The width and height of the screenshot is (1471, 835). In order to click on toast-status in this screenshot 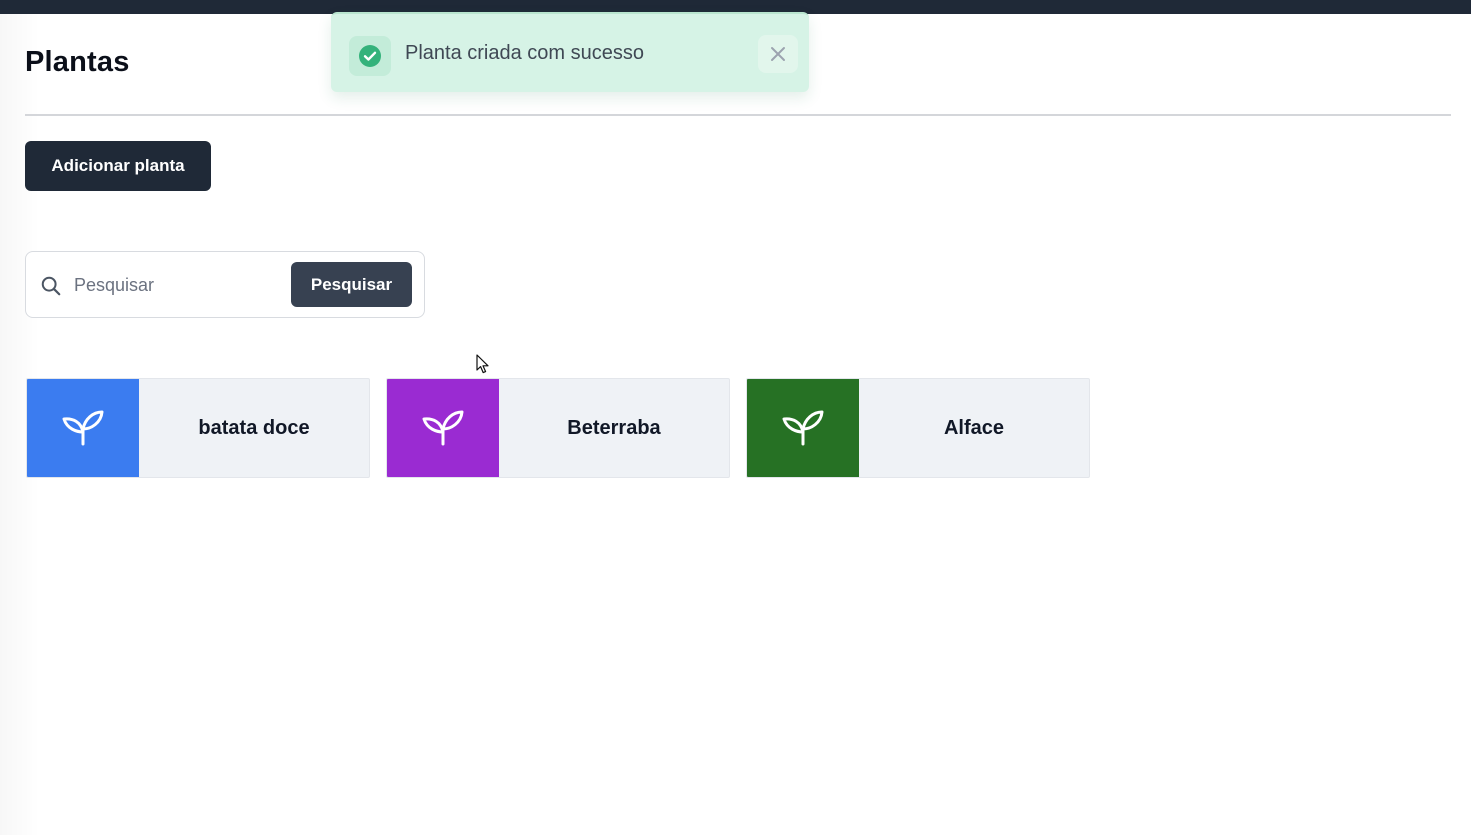, I will do `click(370, 56)`.